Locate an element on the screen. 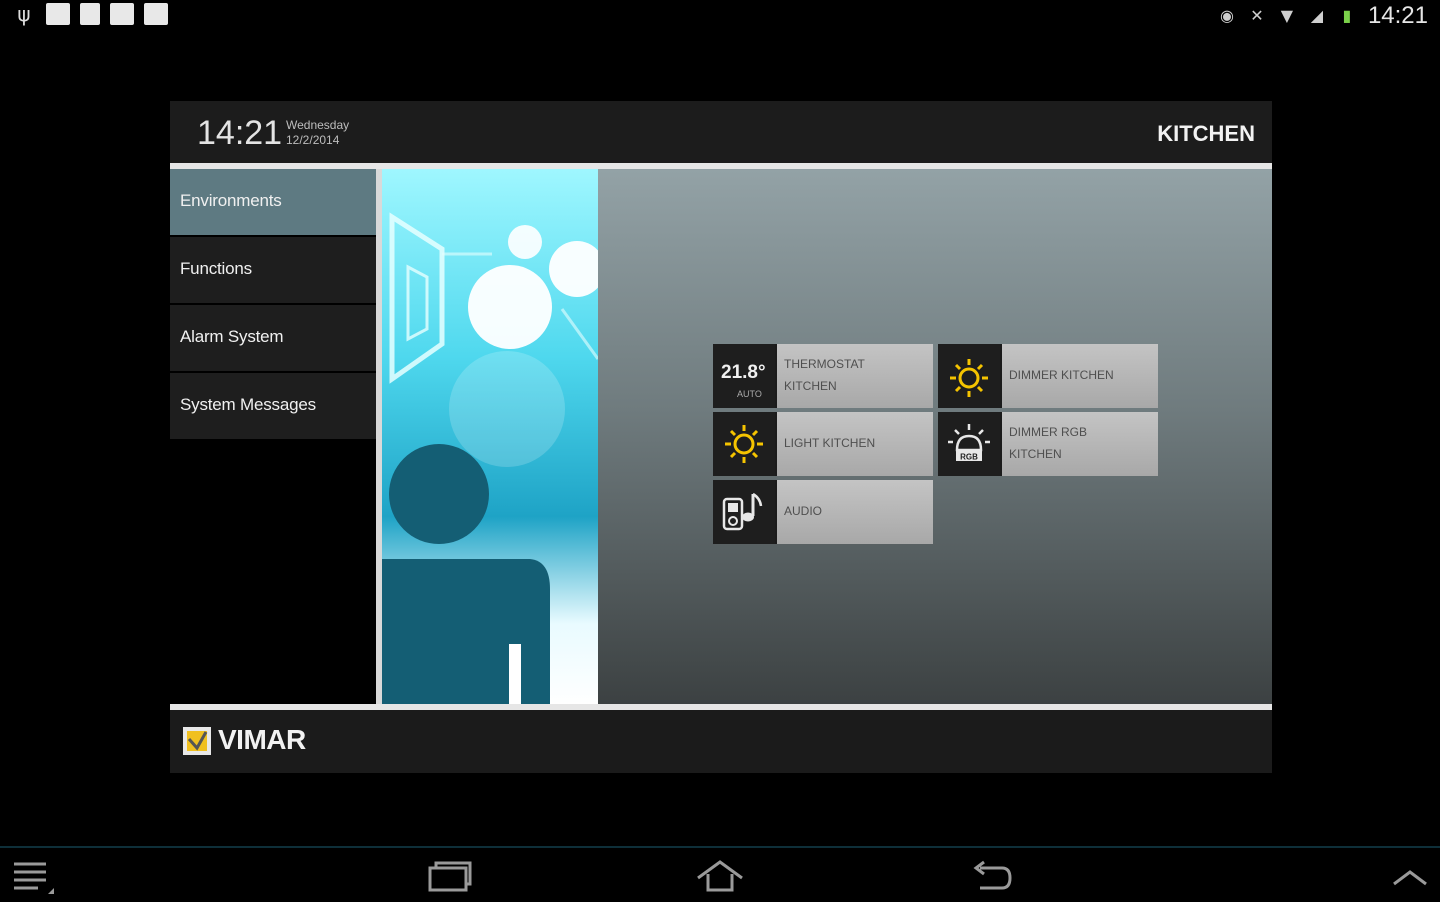  thermostat-mode: AUTO is located at coordinates (749, 394).